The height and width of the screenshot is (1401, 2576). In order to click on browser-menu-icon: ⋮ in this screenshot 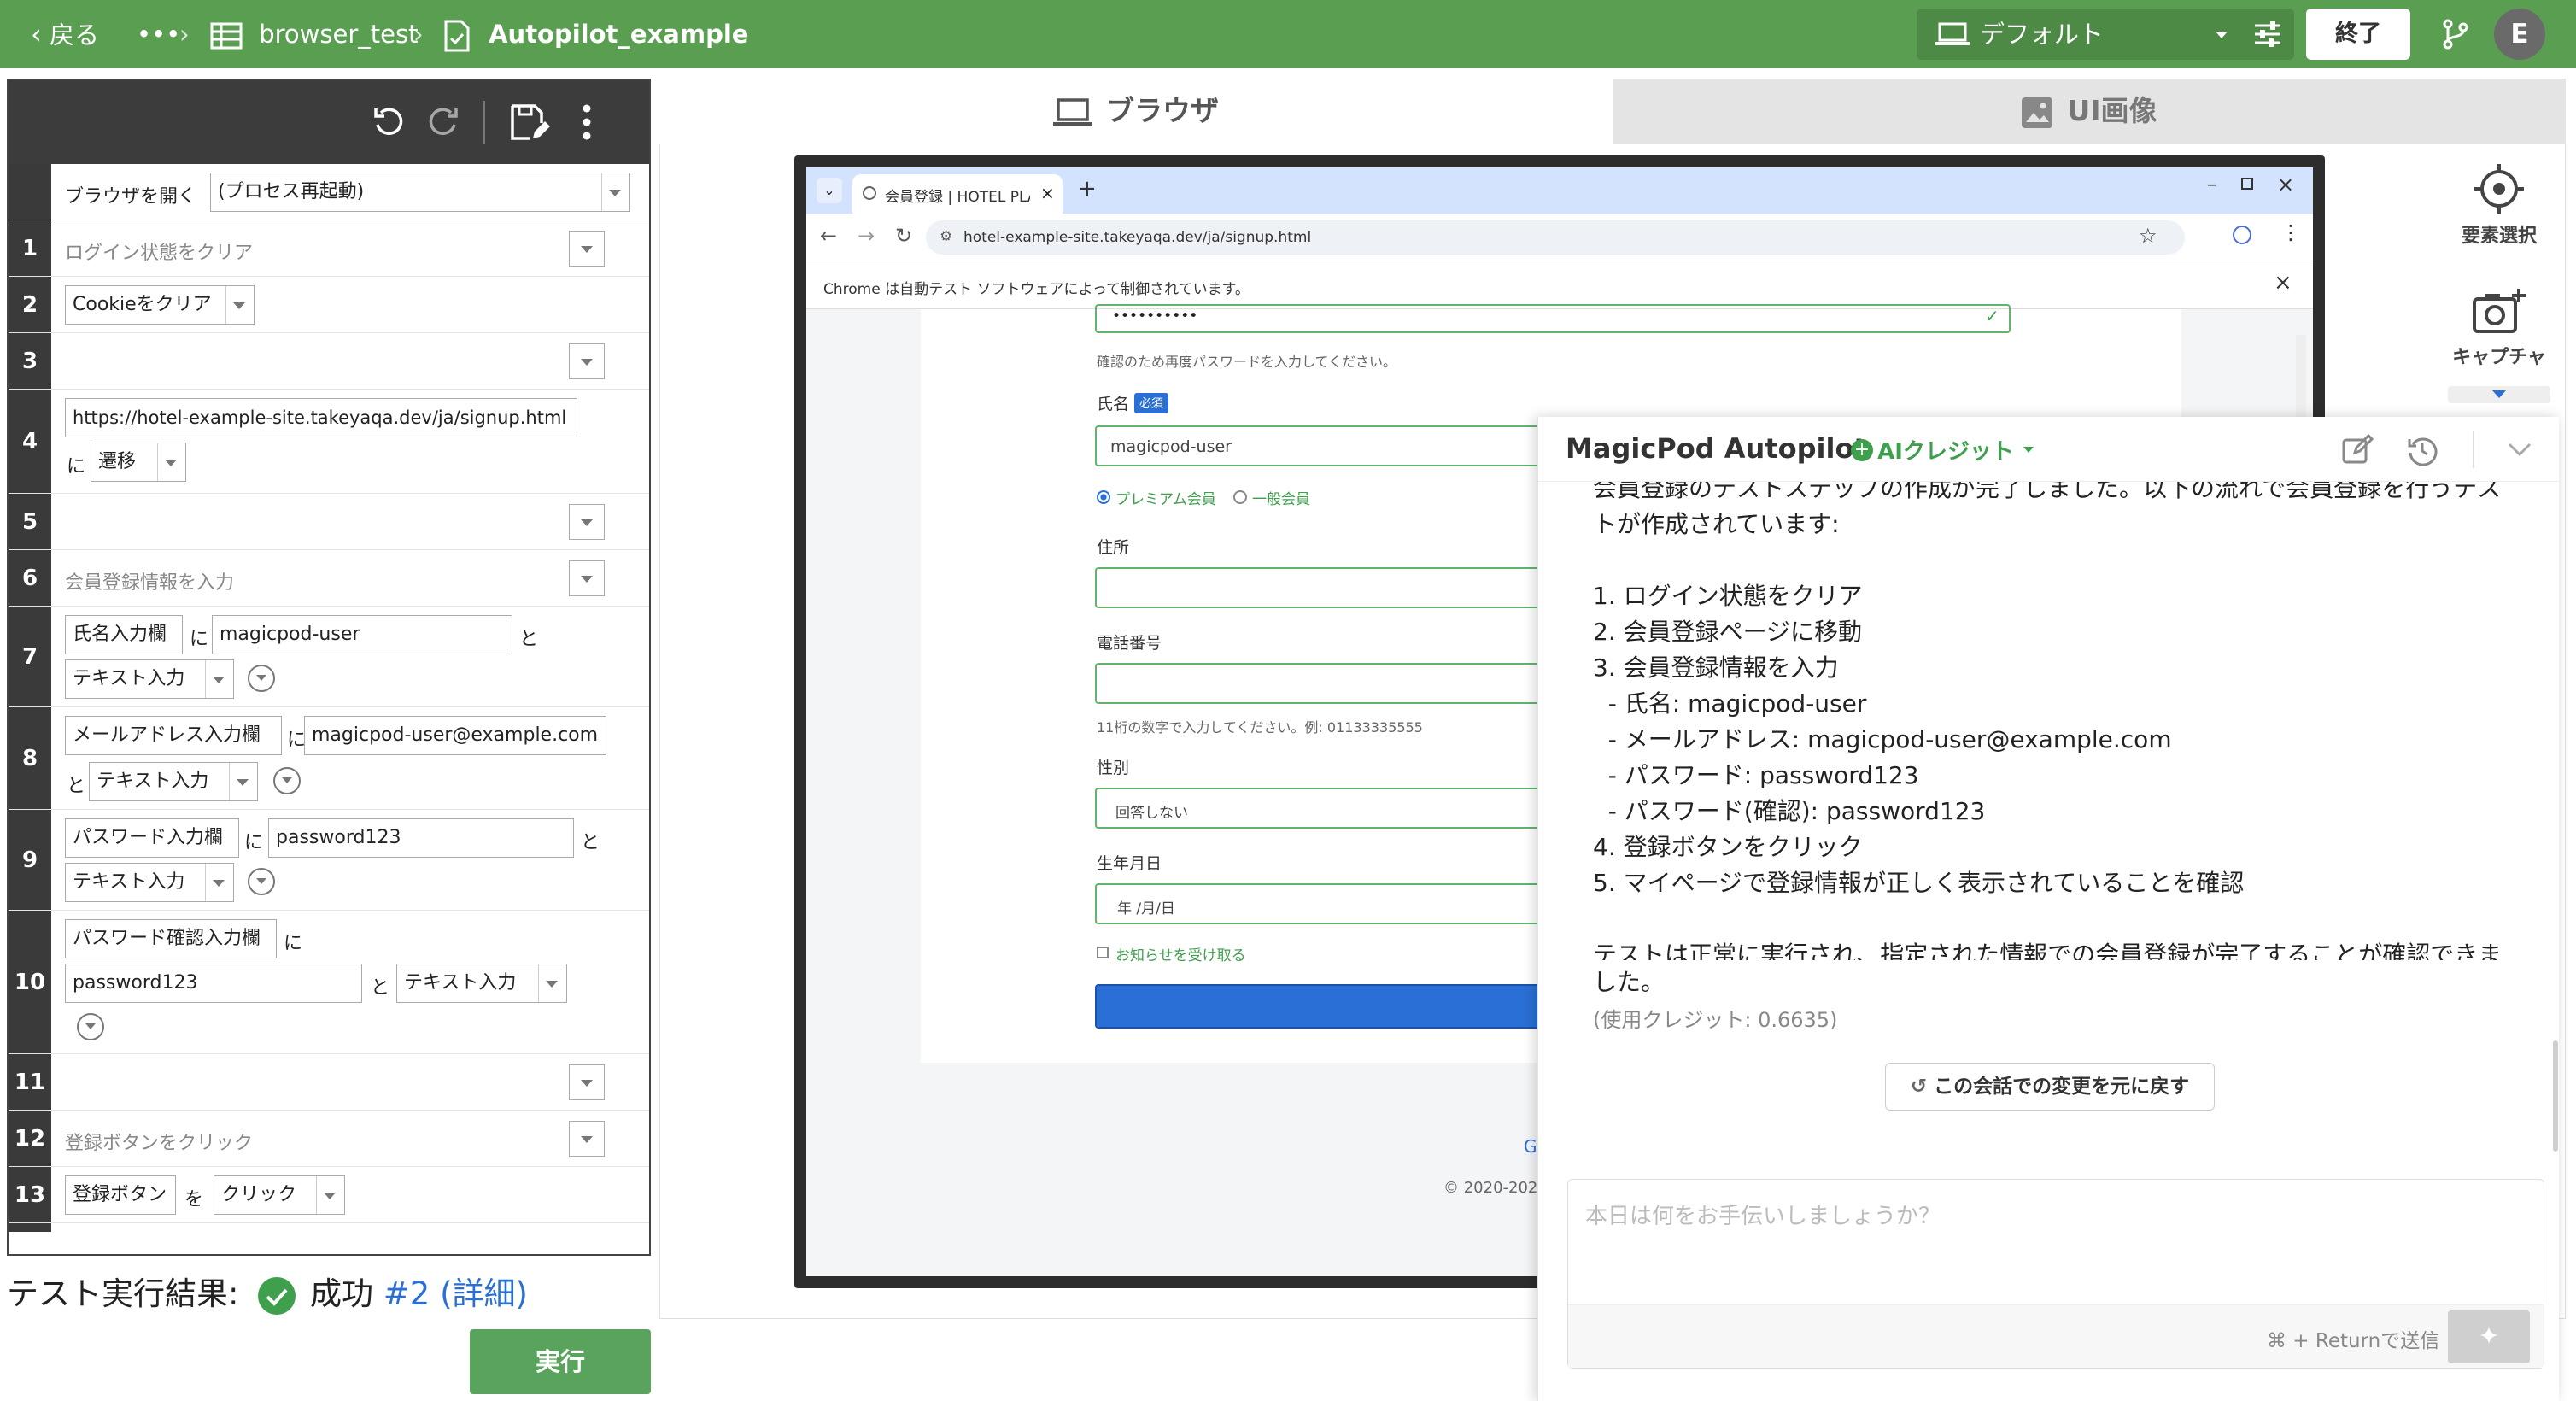, I will do `click(2290, 232)`.